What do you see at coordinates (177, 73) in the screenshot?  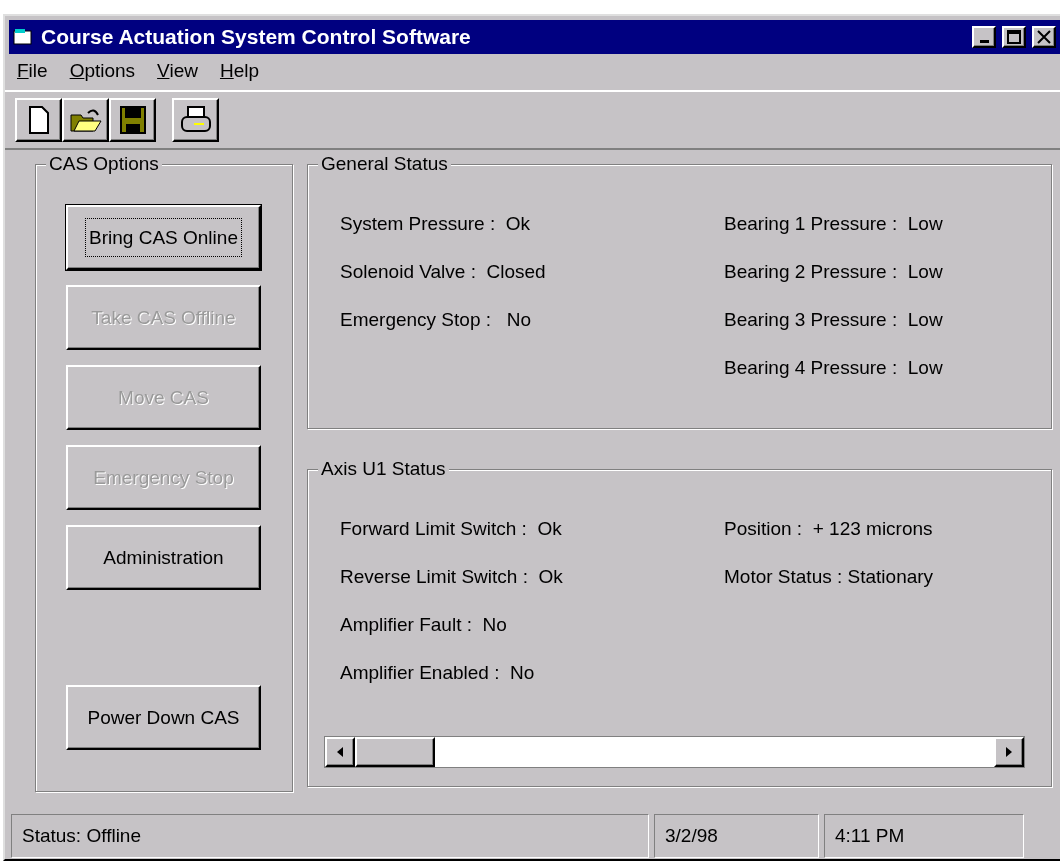 I see `menu-item: View` at bounding box center [177, 73].